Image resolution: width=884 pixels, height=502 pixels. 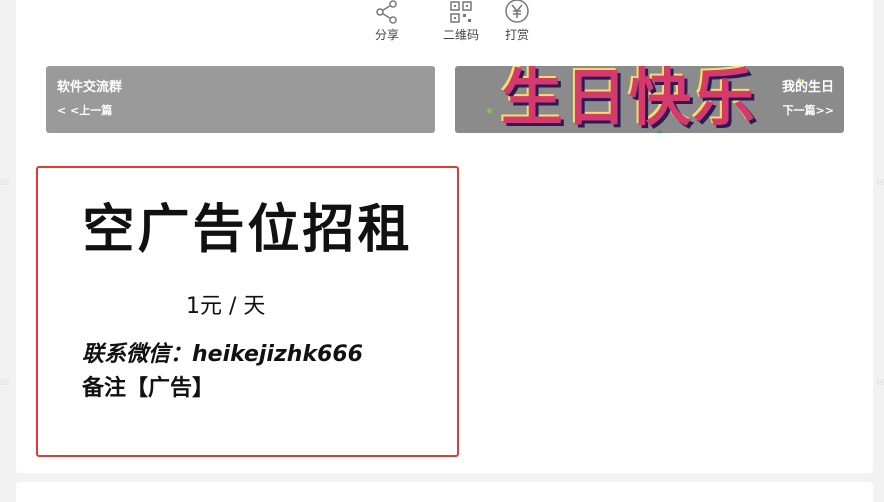 I want to click on next-post-title: 我的生日, so click(x=807, y=87).